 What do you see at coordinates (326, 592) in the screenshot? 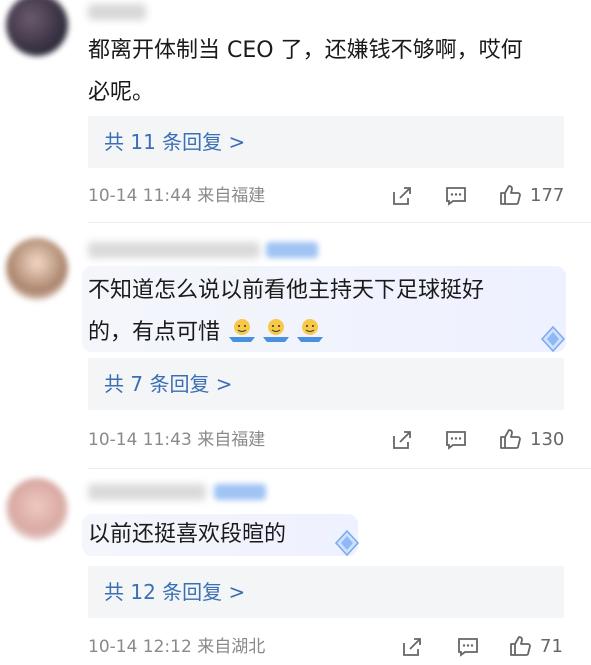
I see `replies-link: 共 12 条回复 >` at bounding box center [326, 592].